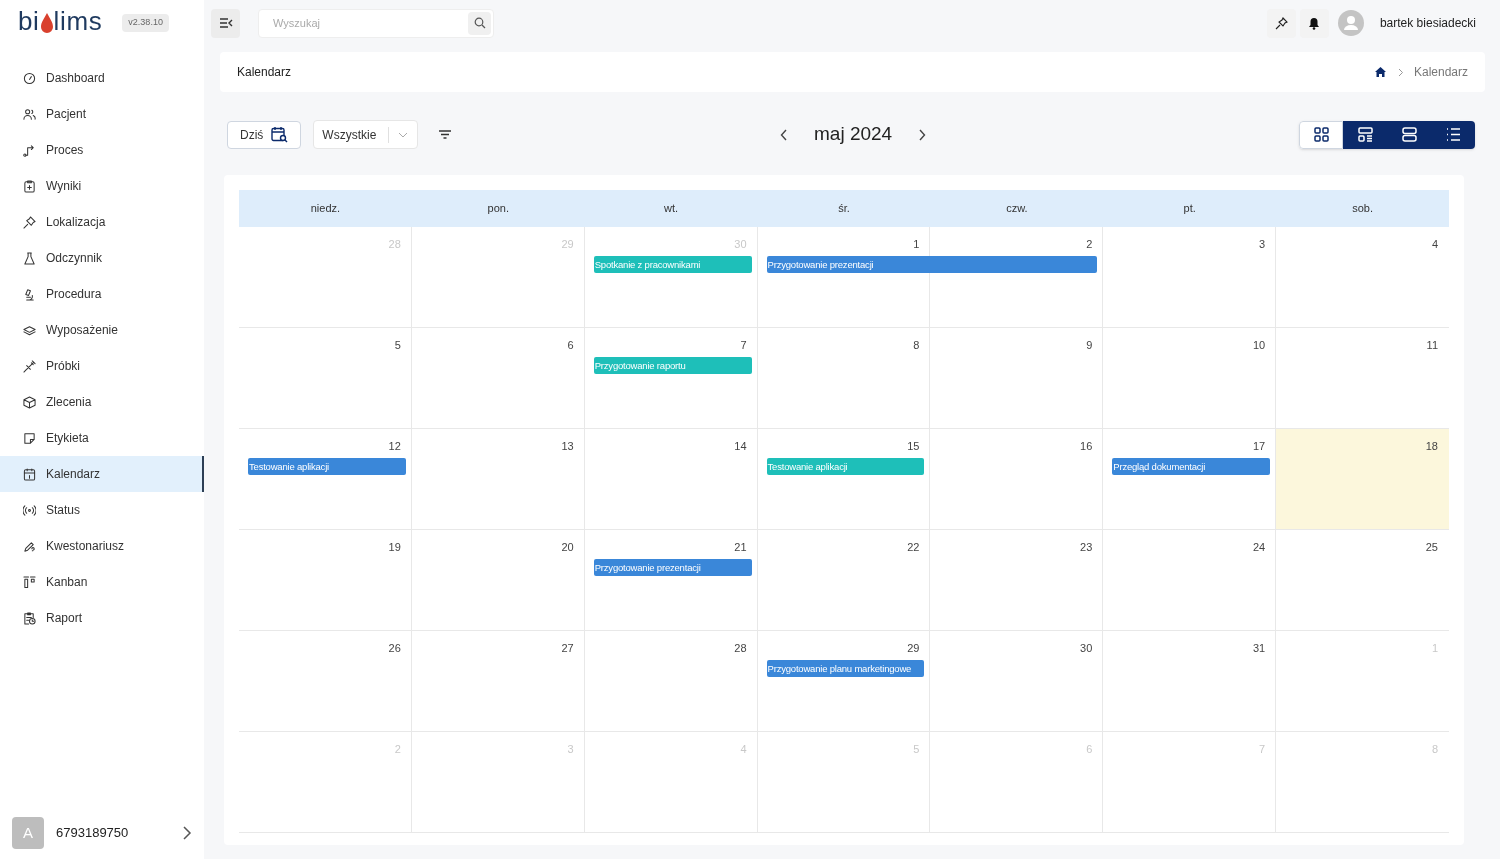 The height and width of the screenshot is (859, 1500). Describe the element at coordinates (102, 618) in the screenshot. I see `sidebar-item: Raport` at that location.